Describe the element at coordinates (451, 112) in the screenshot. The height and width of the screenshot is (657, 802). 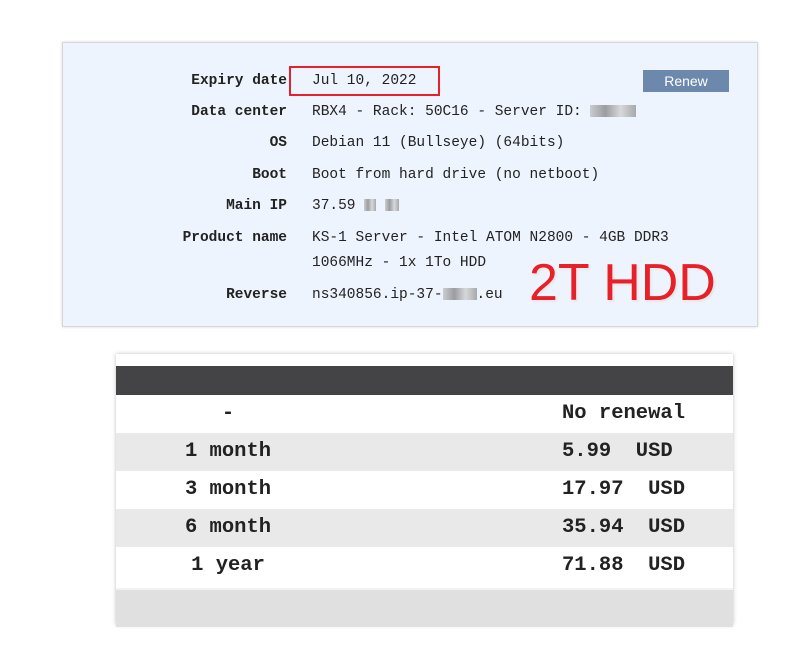
I see `data-center-text: RBX4 - Rack: 50C16 - Server ID:` at that location.